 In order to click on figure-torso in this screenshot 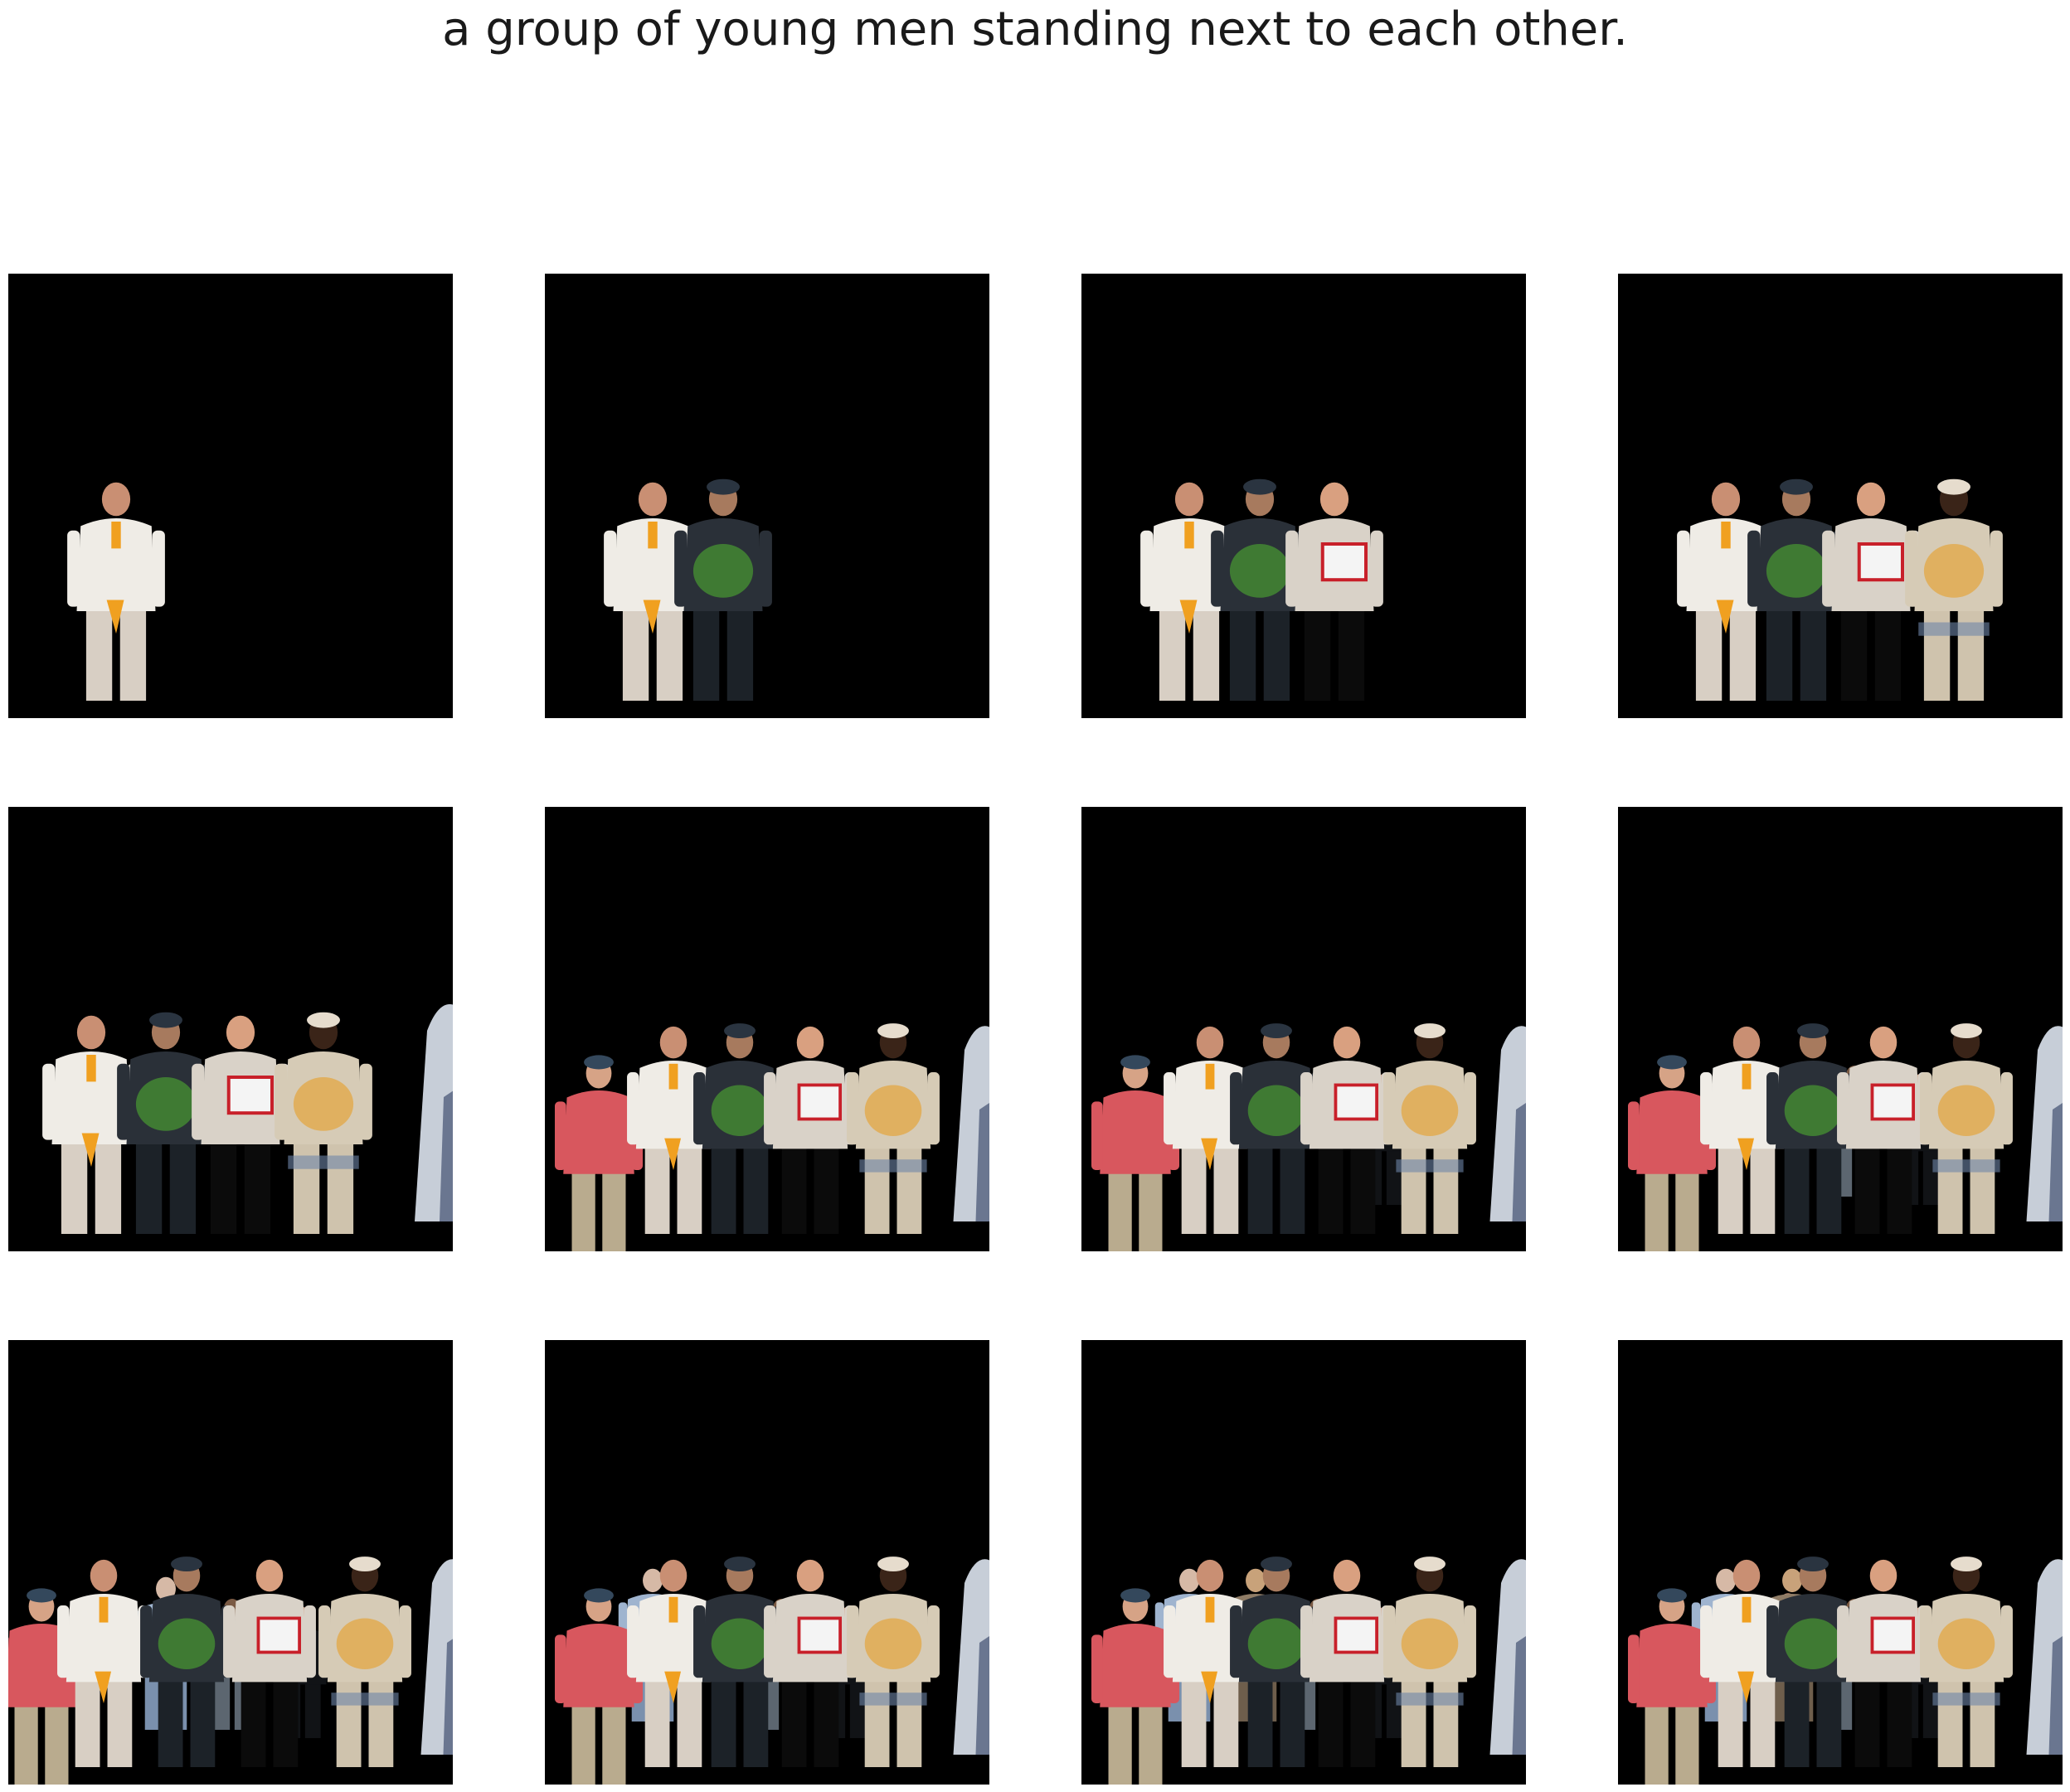, I will do `click(1136, 1665)`.